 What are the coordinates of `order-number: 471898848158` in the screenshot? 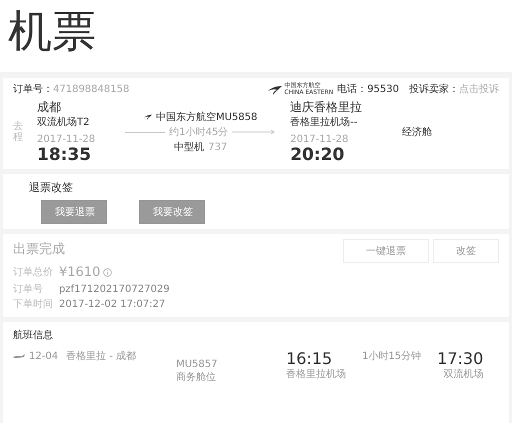 It's located at (91, 89).